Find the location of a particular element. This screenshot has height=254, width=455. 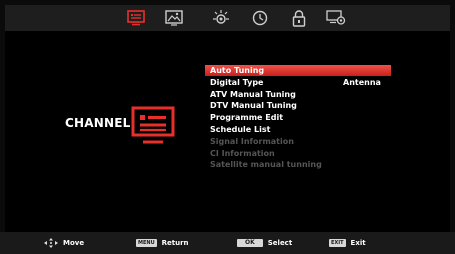

padlock-icon is located at coordinates (299, 18).